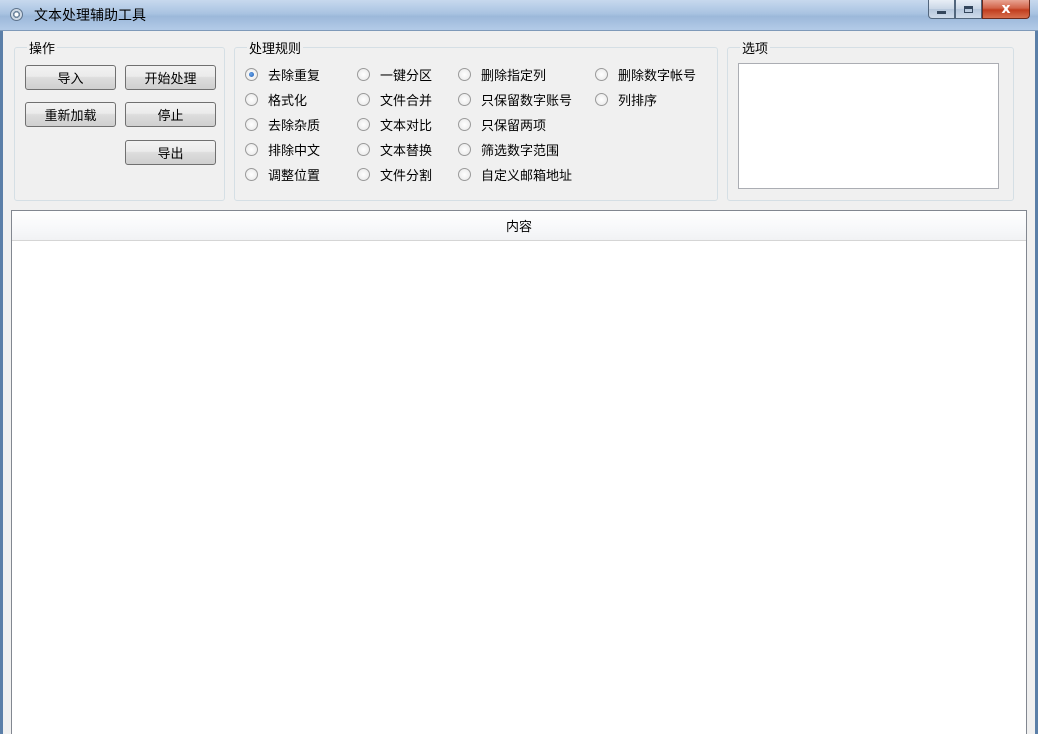 Image resolution: width=1038 pixels, height=734 pixels. What do you see at coordinates (406, 176) in the screenshot?
I see `rule-option-label: 文件分割` at bounding box center [406, 176].